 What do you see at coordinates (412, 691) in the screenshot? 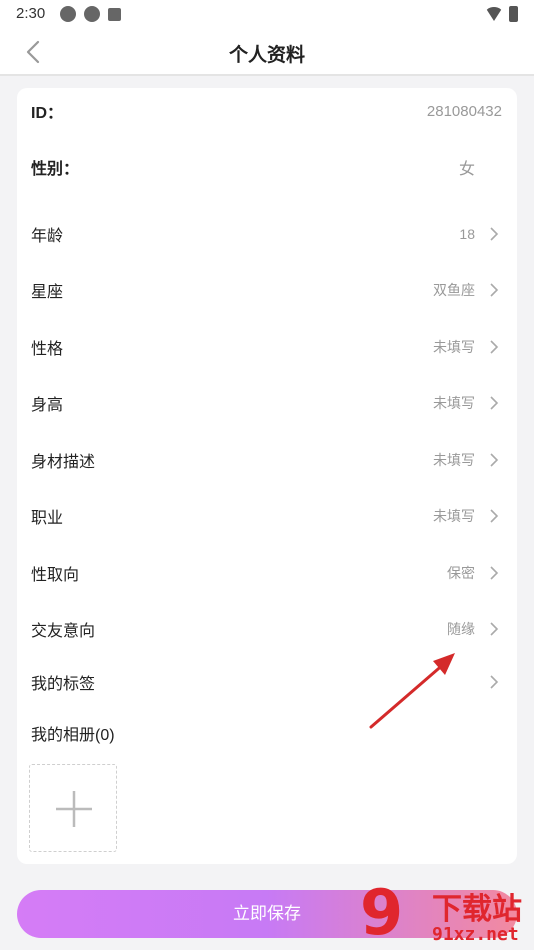
I see `annotation-arrow` at bounding box center [412, 691].